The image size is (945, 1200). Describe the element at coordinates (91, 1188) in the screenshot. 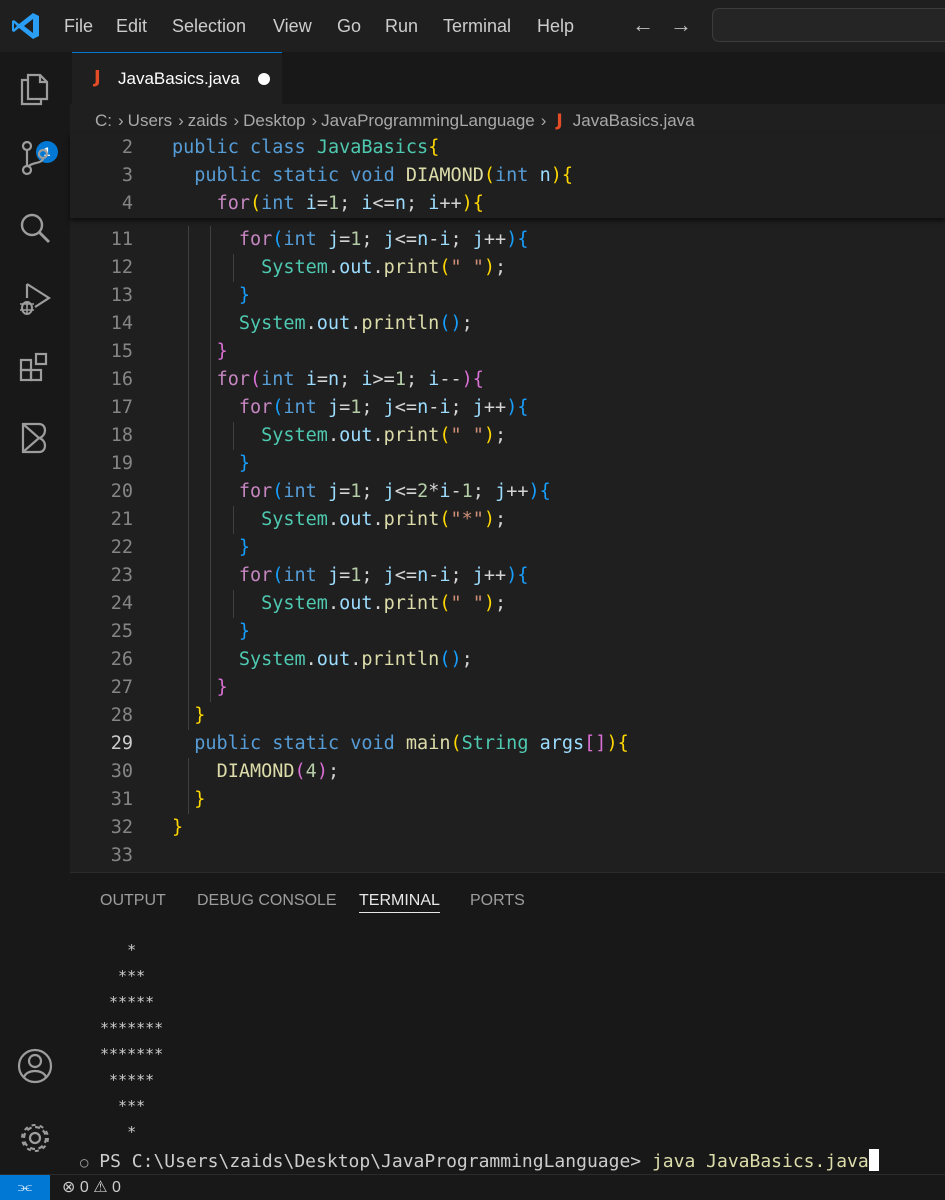

I see `problems-status: ⊗ 0 ⚠ 0` at that location.